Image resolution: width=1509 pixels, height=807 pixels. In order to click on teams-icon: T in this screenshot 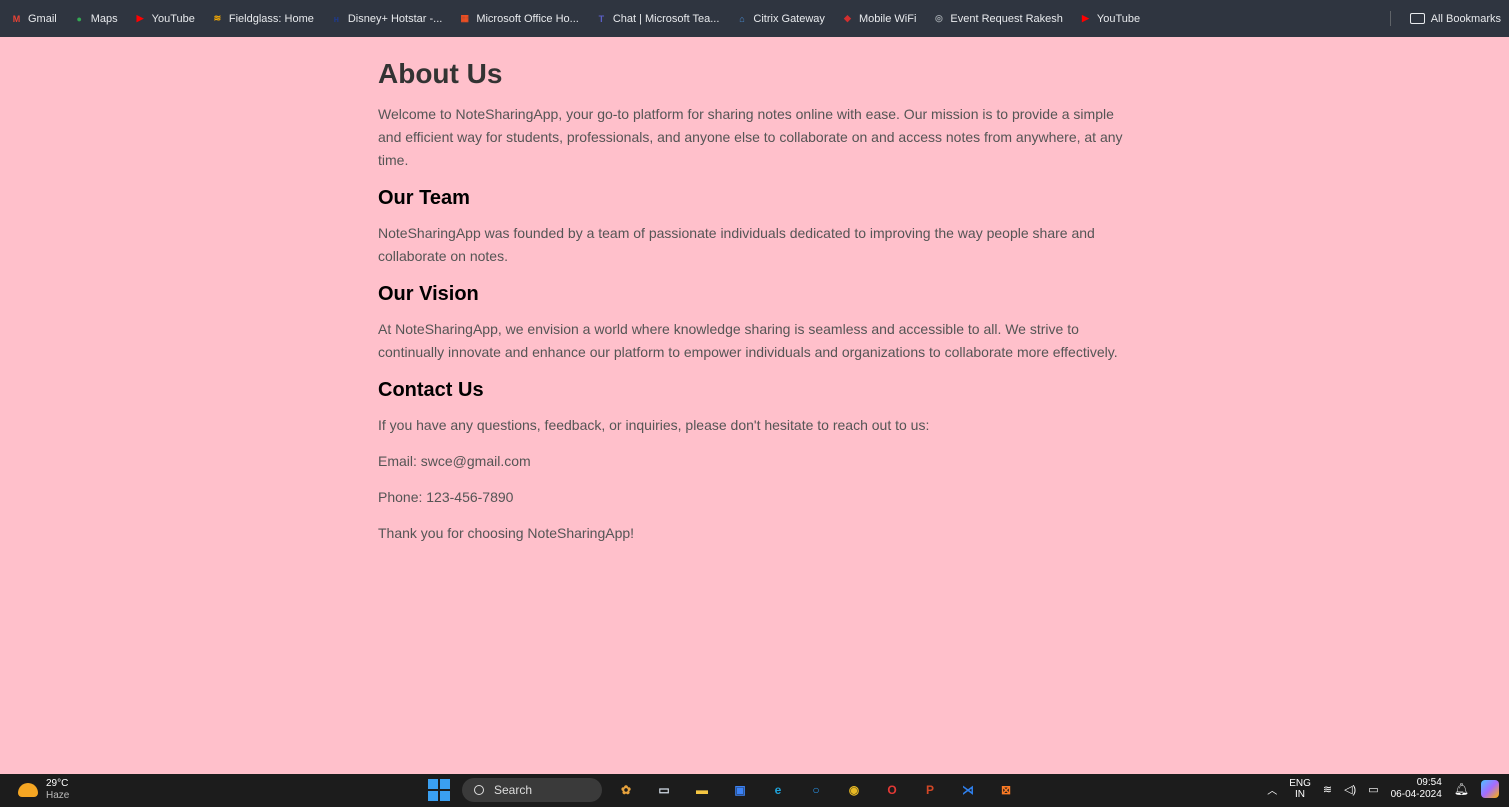, I will do `click(601, 18)`.